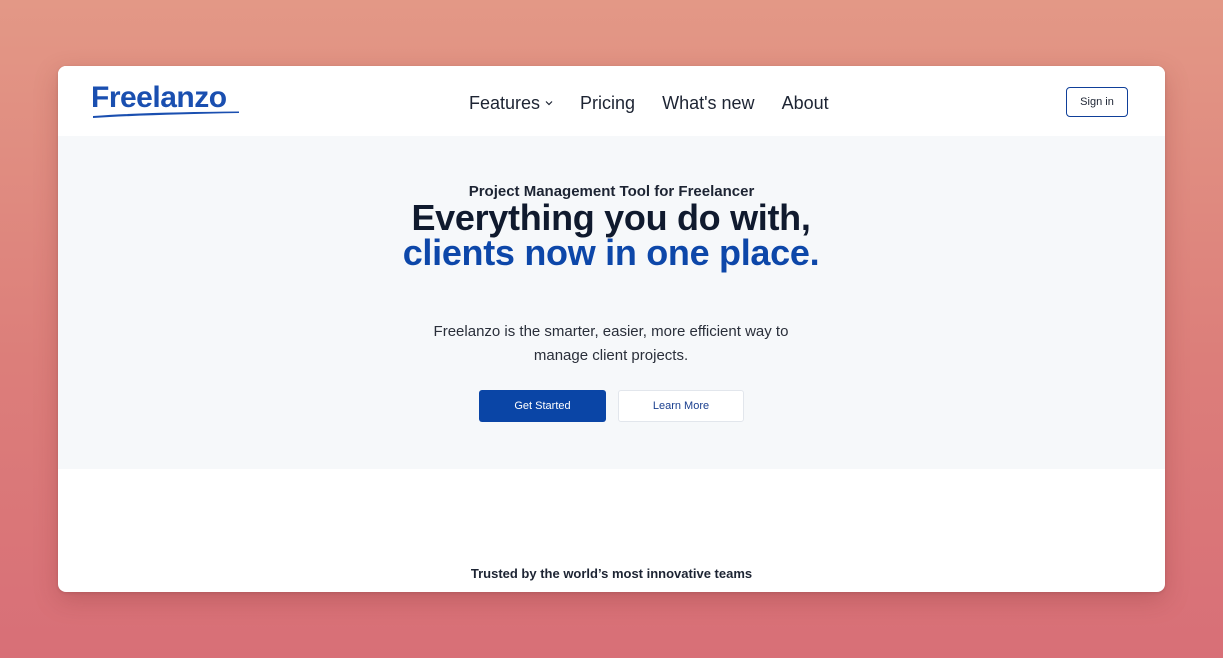 The width and height of the screenshot is (1223, 658). What do you see at coordinates (166, 102) in the screenshot?
I see `brand-logo: Freelanzo` at bounding box center [166, 102].